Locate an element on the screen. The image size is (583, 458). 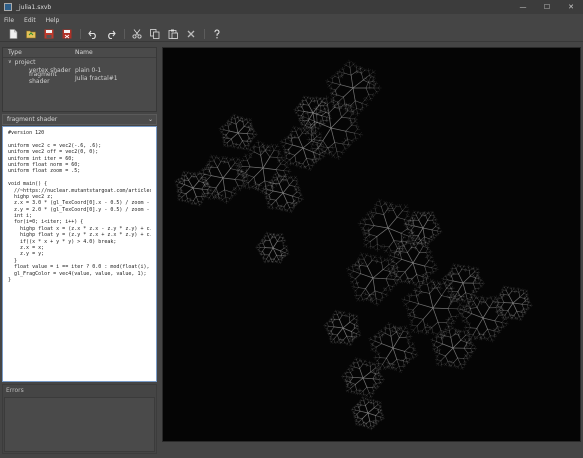
column-name-header: Name is located at coordinates (84, 52).